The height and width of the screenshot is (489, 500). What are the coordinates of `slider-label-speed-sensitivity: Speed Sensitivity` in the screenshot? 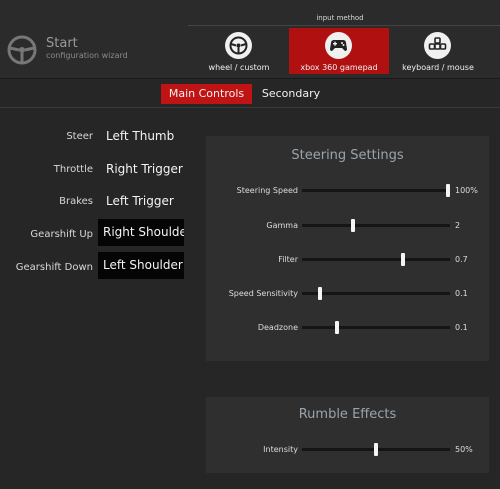 It's located at (263, 293).